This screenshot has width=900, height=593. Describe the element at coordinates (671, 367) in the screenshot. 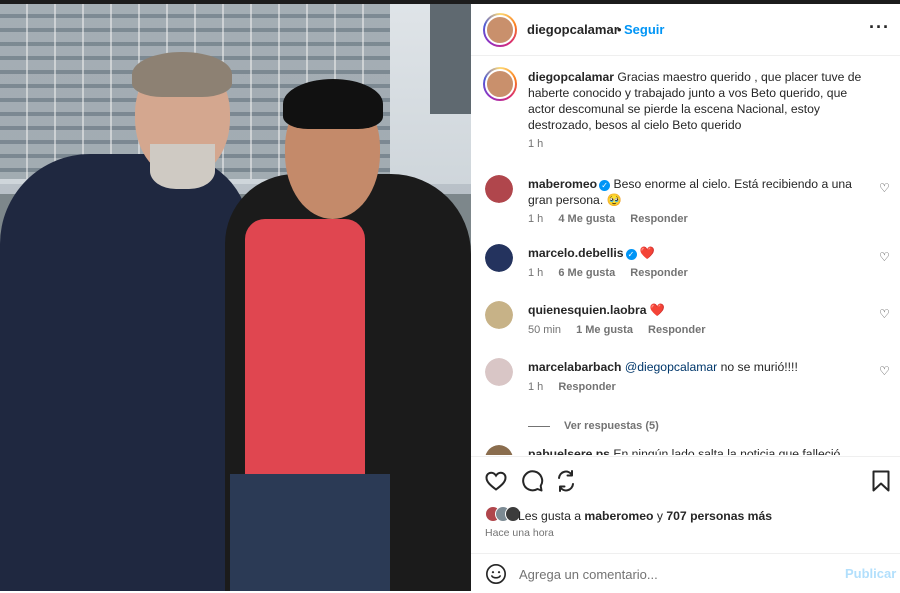

I see `comment-mention: @diegopcalamar` at that location.